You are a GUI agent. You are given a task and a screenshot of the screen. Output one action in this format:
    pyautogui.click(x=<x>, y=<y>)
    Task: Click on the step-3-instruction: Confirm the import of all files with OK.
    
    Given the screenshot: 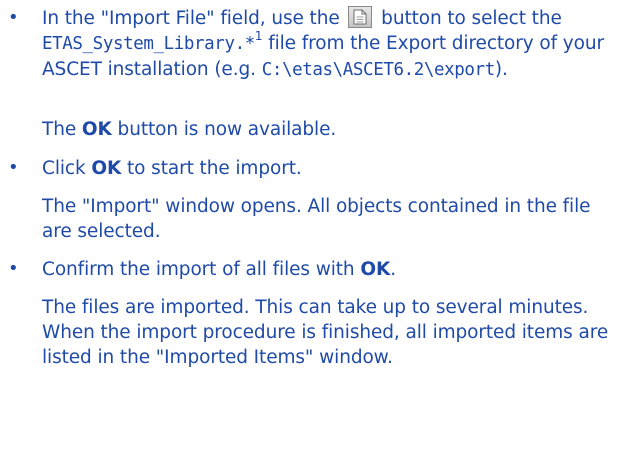 What is the action you would take?
    pyautogui.click(x=329, y=269)
    